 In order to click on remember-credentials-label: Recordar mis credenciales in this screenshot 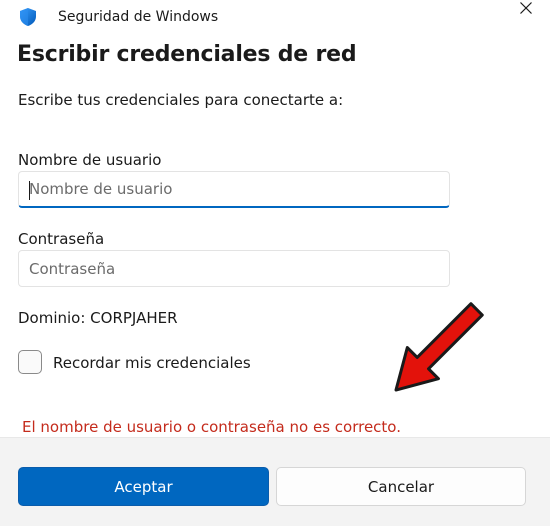, I will do `click(152, 363)`.